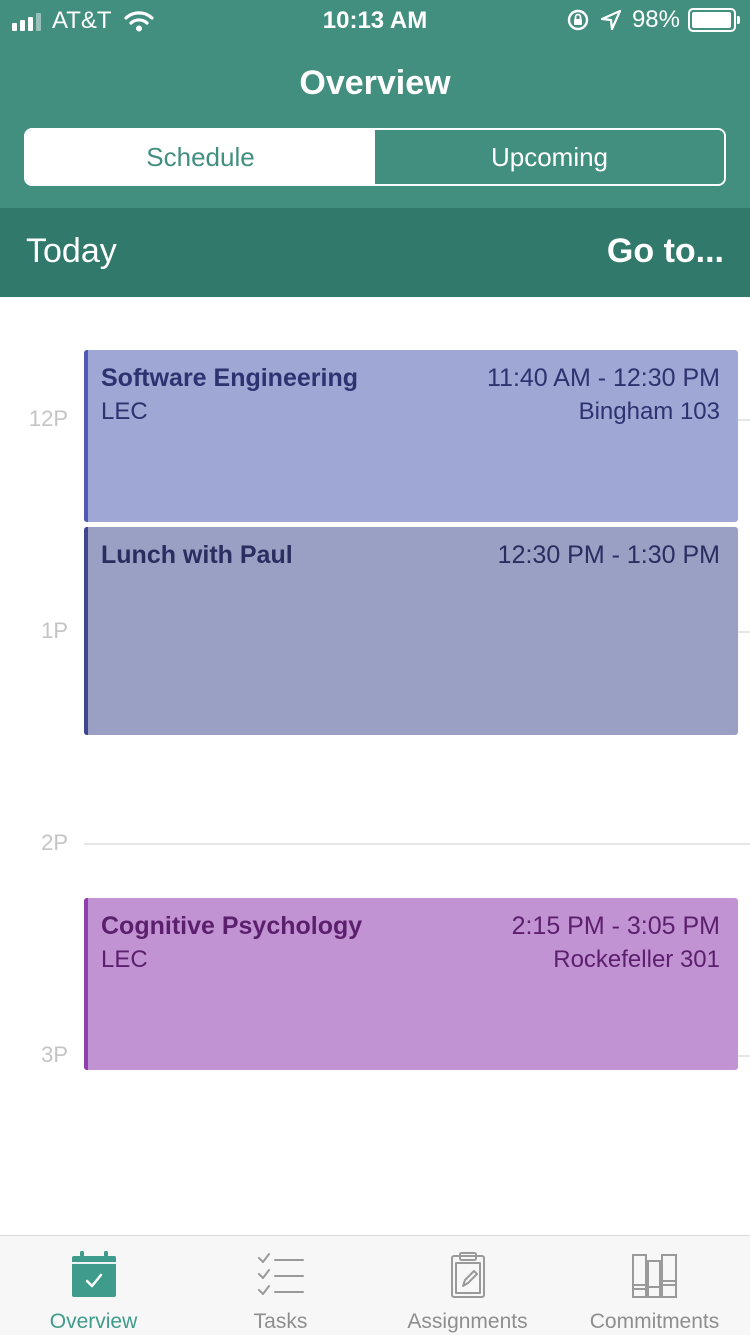 The height and width of the screenshot is (1335, 750). Describe the element at coordinates (654, 1321) in the screenshot. I see `tab-label: Commitments` at that location.